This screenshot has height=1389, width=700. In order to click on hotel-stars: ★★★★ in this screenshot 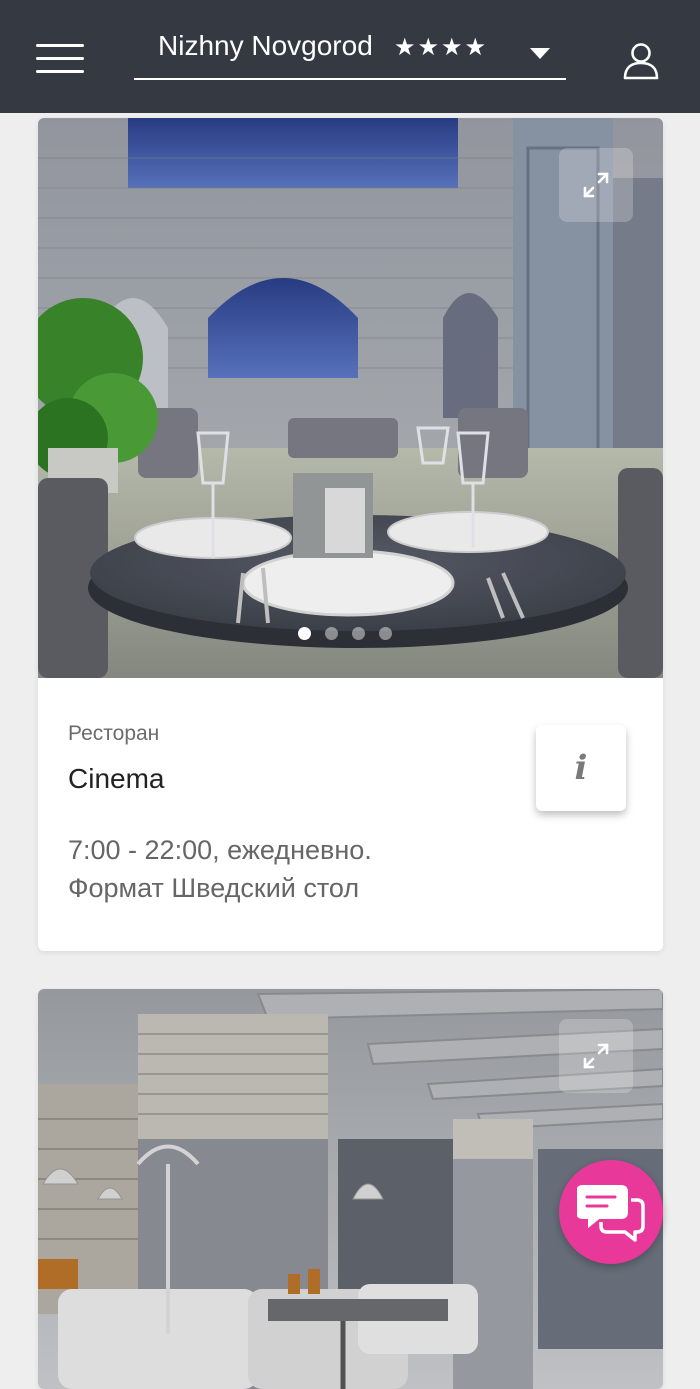, I will do `click(441, 47)`.